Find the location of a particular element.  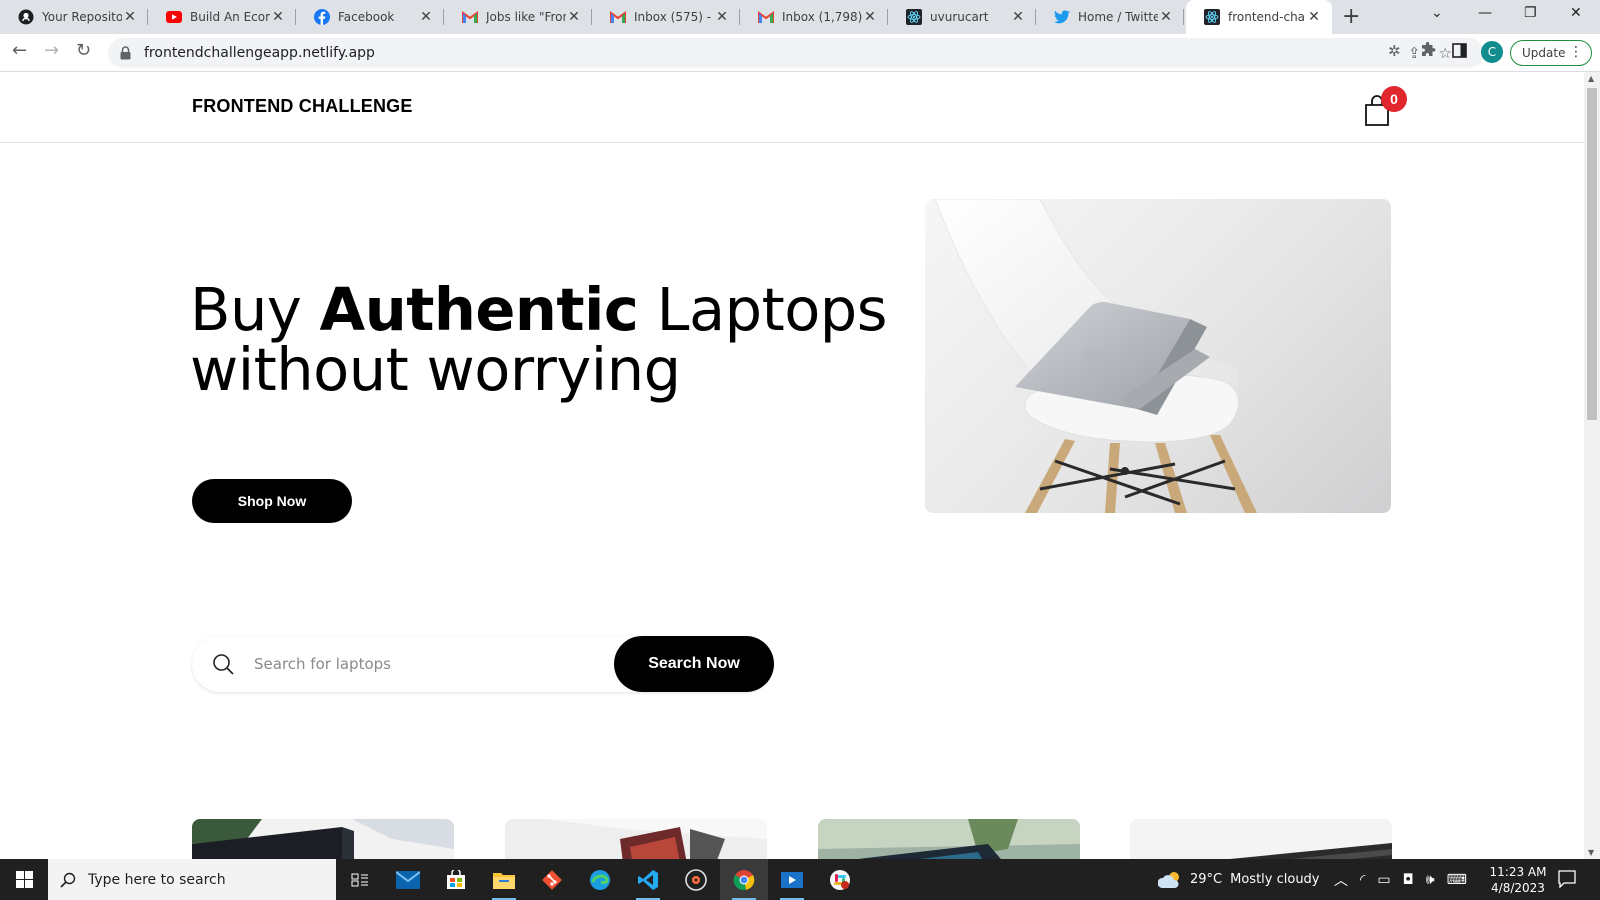

browser-tab: Inbox (1,798) - ✕ is located at coordinates (814, 17).